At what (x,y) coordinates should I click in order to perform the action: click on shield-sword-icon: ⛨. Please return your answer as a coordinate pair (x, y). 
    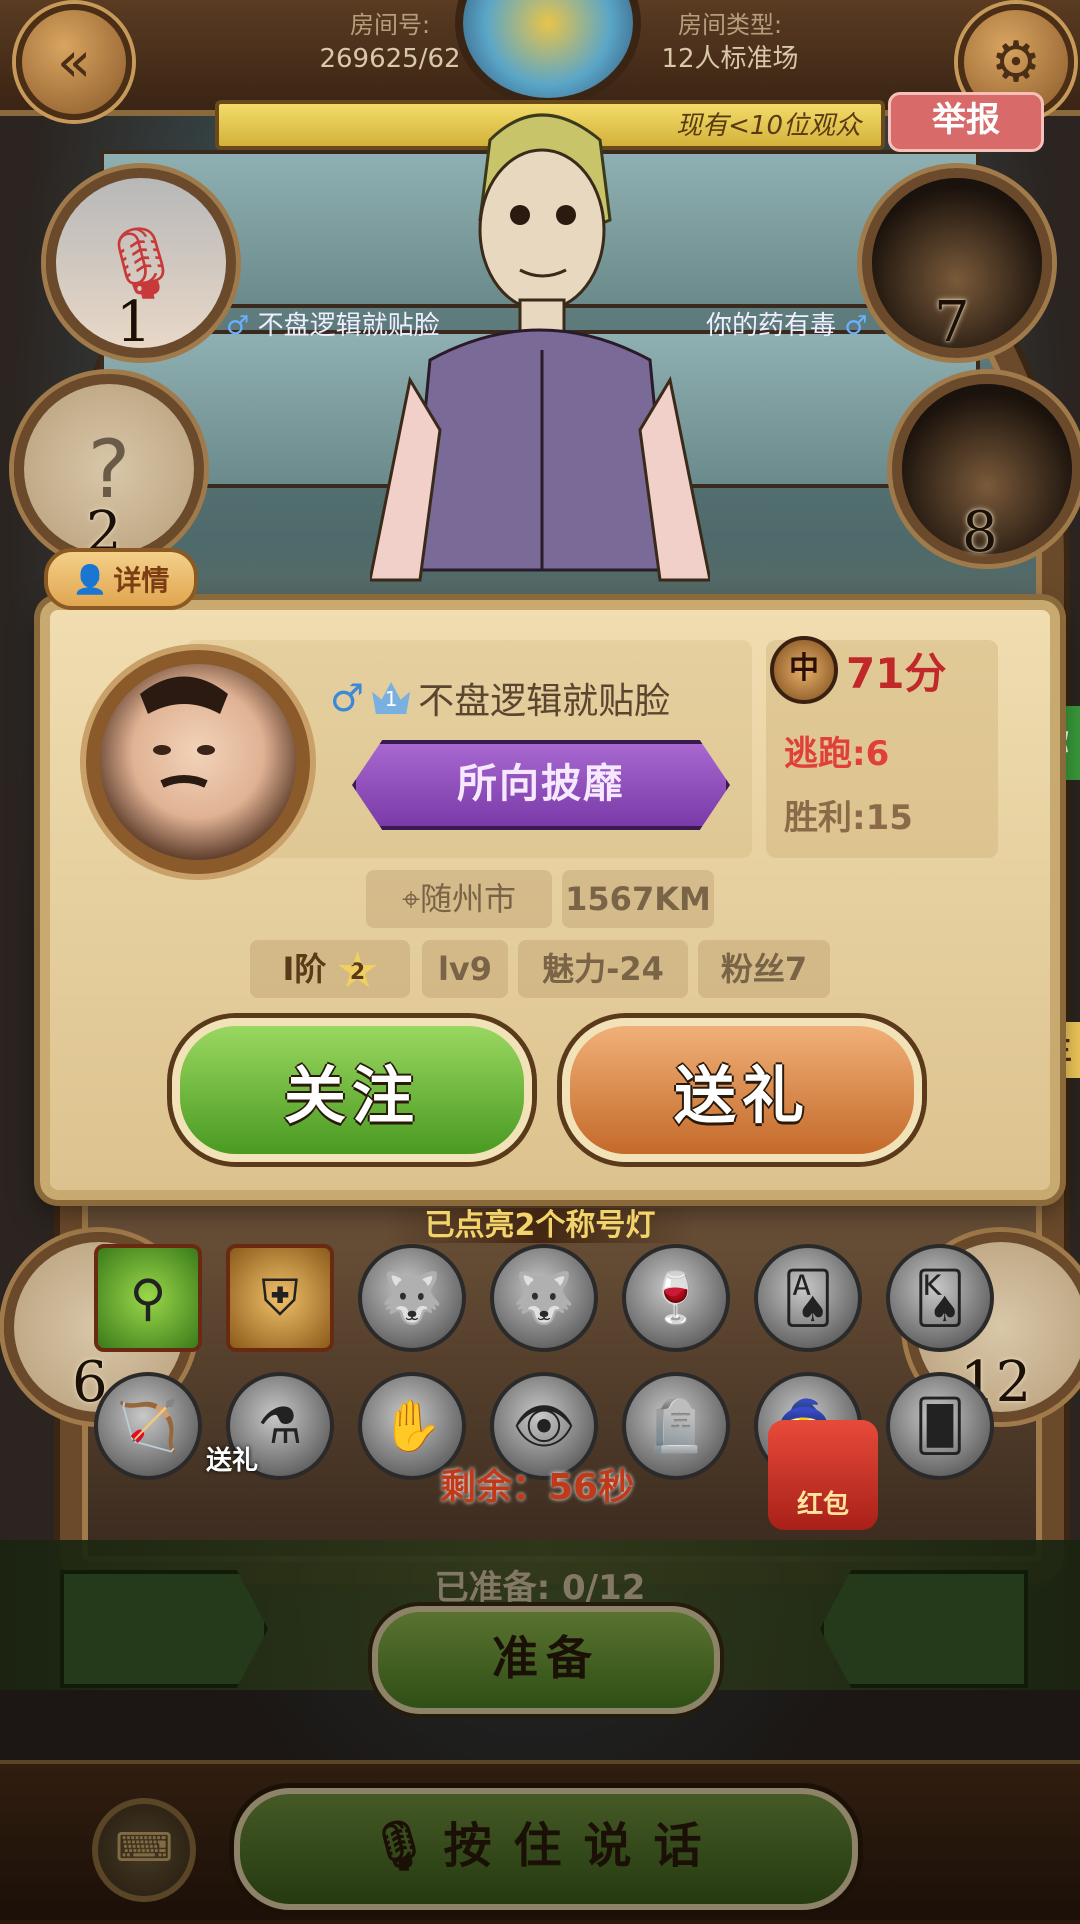
    Looking at the image, I should click on (280, 1298).